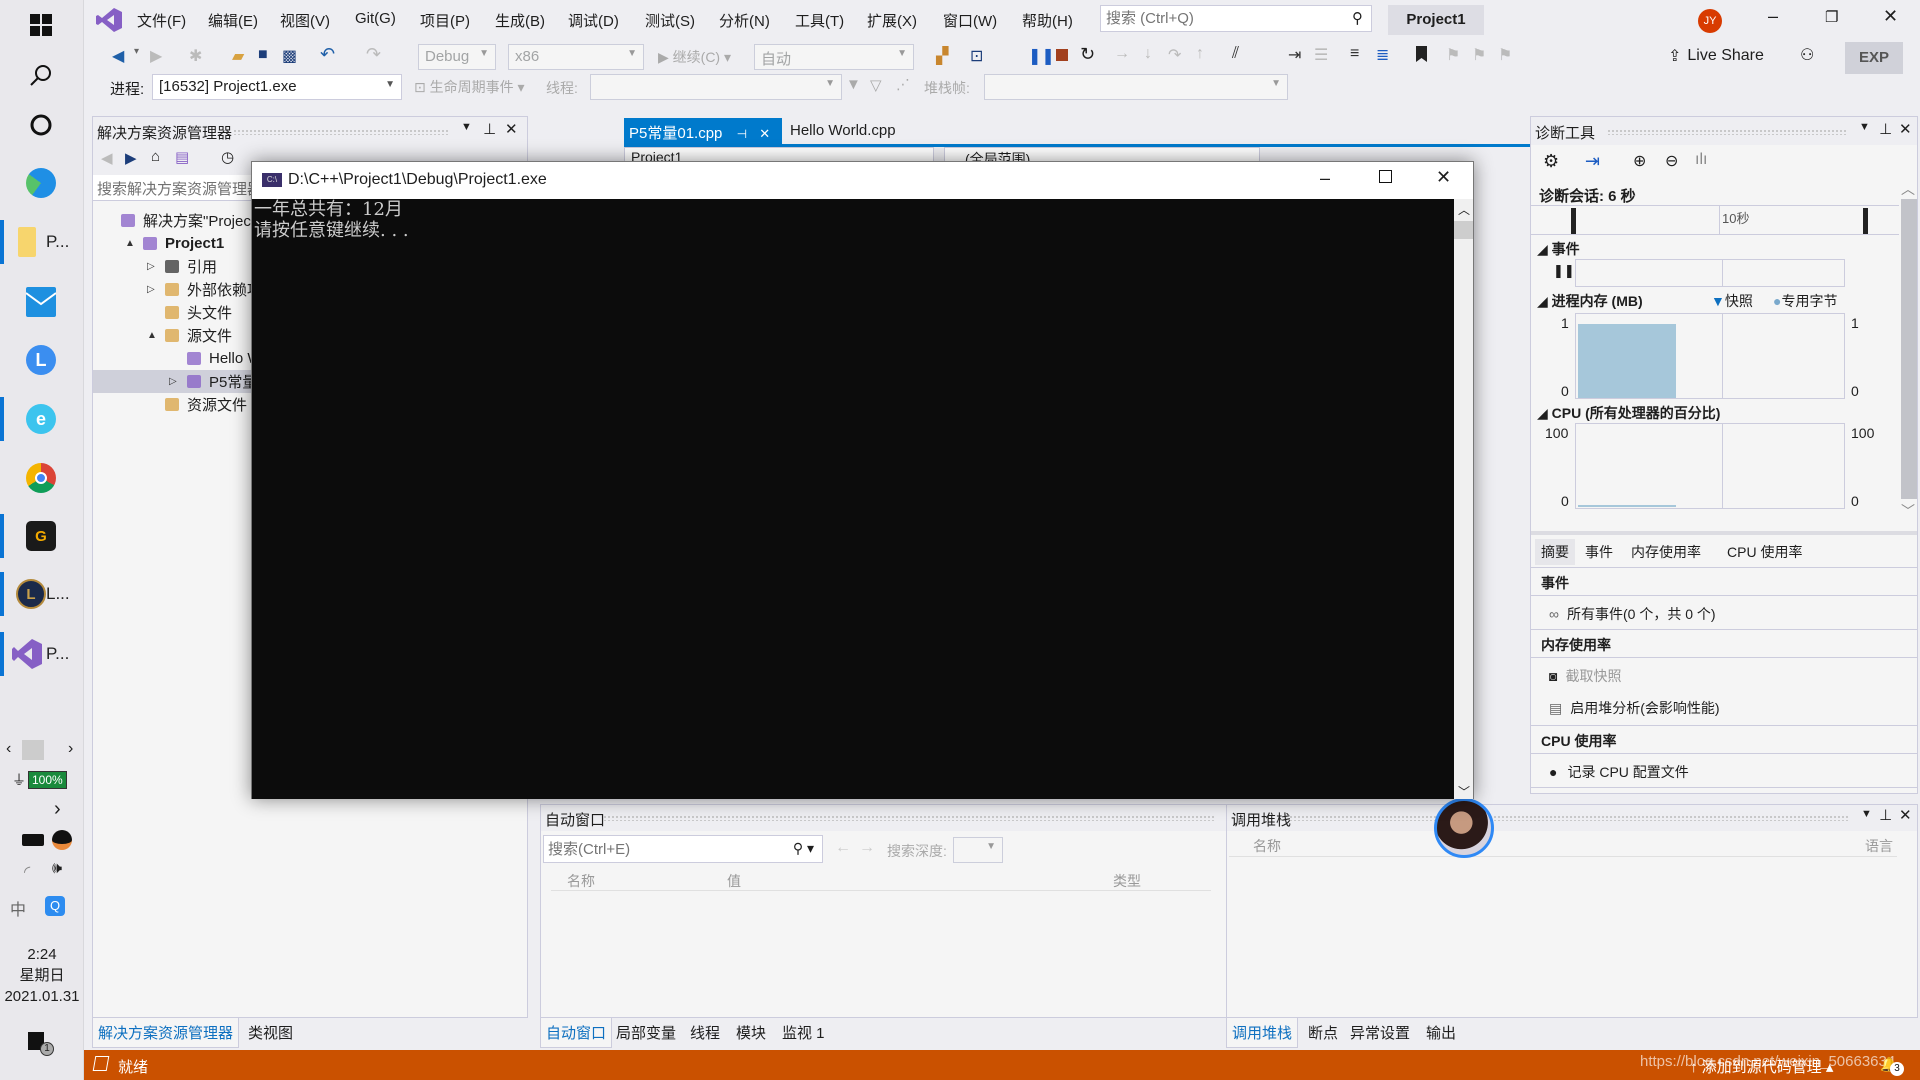 The width and height of the screenshot is (1920, 1080). What do you see at coordinates (1710, 21) in the screenshot?
I see `user-avatar: JY` at bounding box center [1710, 21].